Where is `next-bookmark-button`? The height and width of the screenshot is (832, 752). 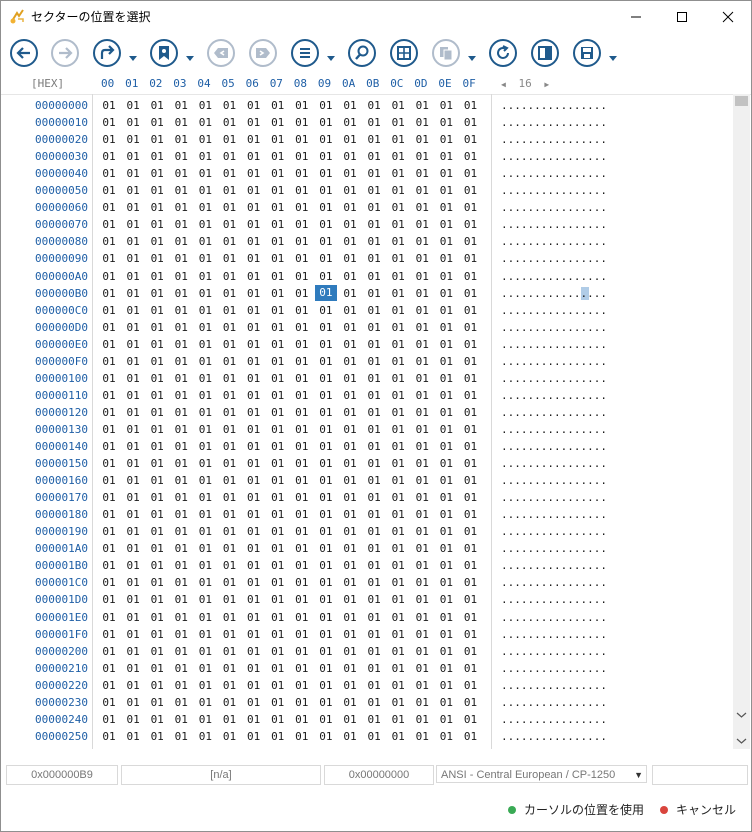
next-bookmark-button is located at coordinates (263, 53).